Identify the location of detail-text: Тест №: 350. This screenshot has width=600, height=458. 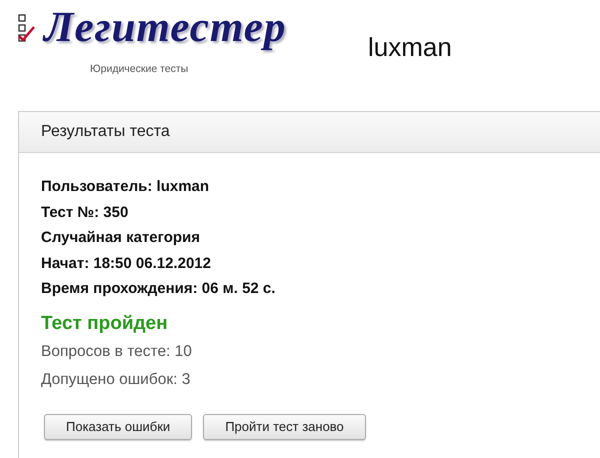
(85, 212).